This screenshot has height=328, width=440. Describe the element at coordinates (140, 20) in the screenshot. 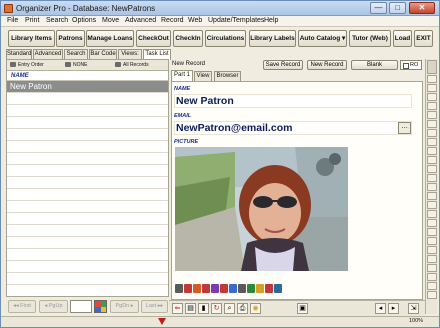

I see `menu-advanced: Advanced` at that location.